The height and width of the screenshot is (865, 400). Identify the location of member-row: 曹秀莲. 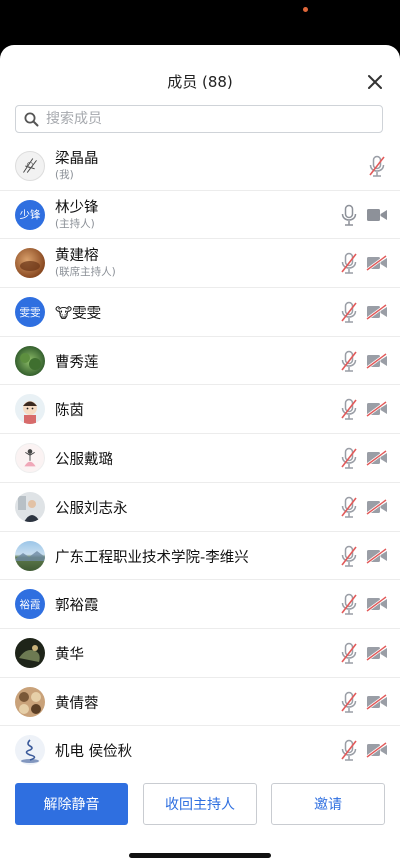
(200, 361).